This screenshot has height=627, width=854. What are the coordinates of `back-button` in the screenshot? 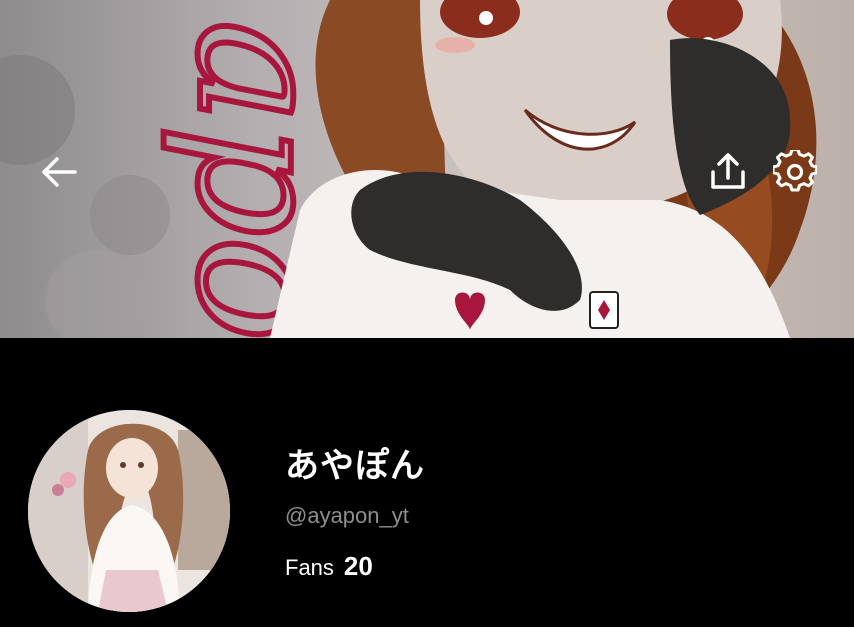 It's located at (59, 172).